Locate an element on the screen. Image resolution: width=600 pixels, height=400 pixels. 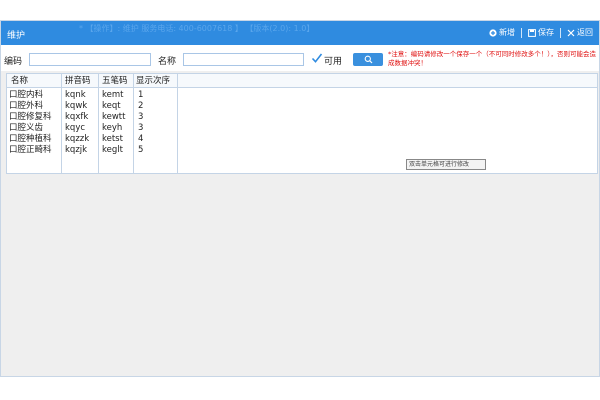
search-icon is located at coordinates (368, 59).